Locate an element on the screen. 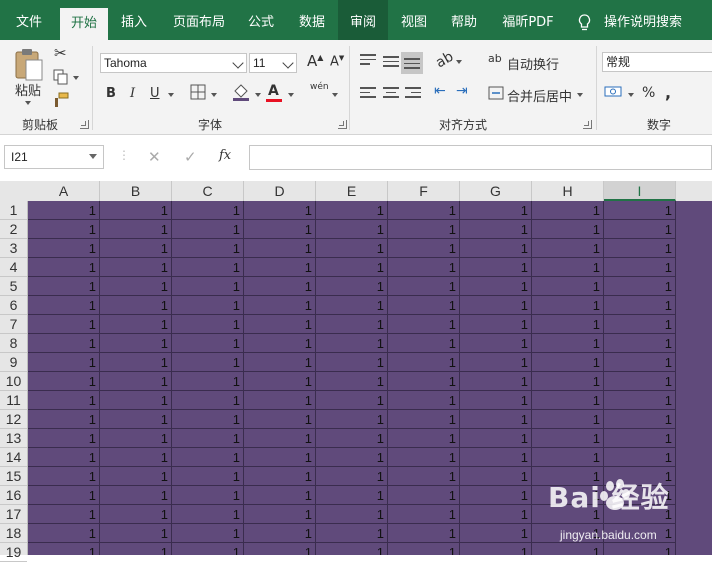  percent-style-button: % is located at coordinates (648, 93).